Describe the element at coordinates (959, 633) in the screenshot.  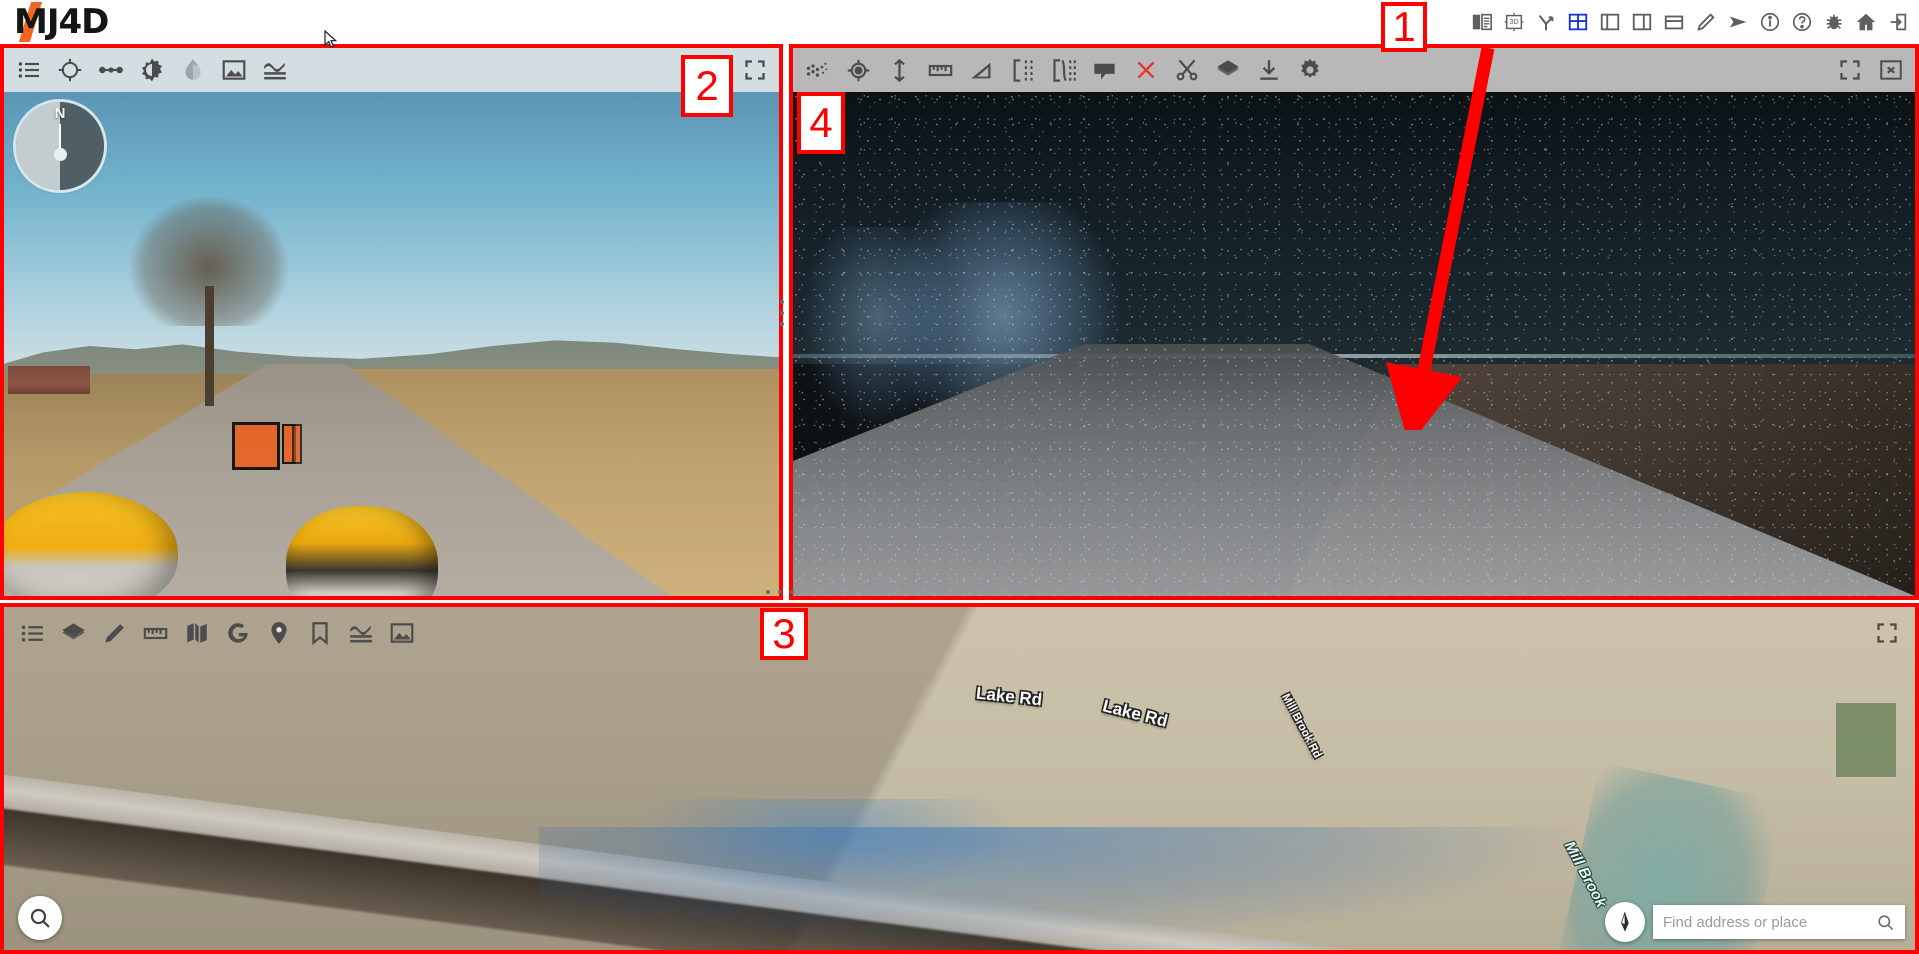
I see `map-panel-toolbar` at that location.